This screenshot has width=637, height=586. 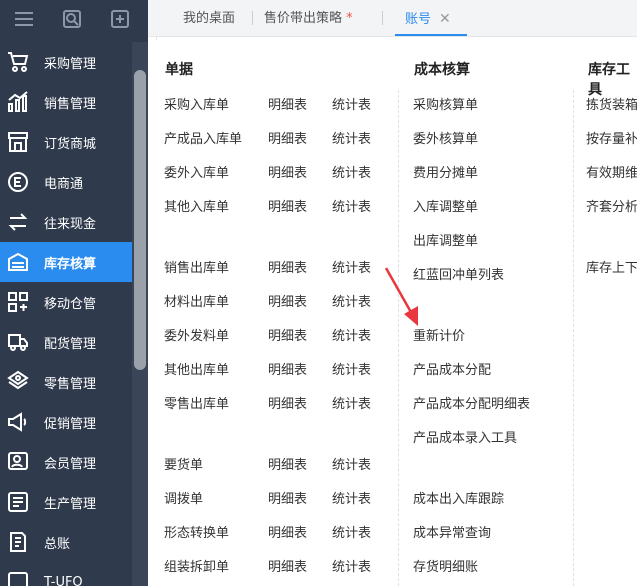 I want to click on sidebar-item-label: 订货商城, so click(x=70, y=144).